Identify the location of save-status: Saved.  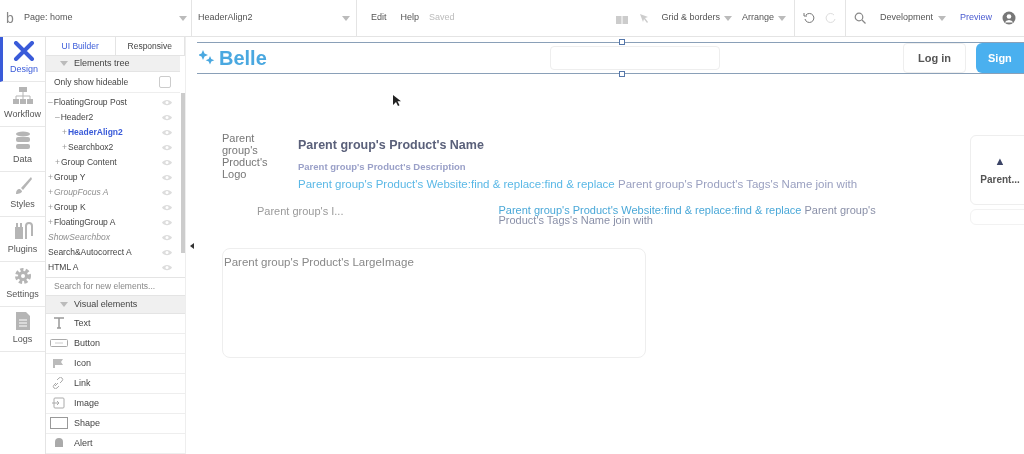
(442, 18).